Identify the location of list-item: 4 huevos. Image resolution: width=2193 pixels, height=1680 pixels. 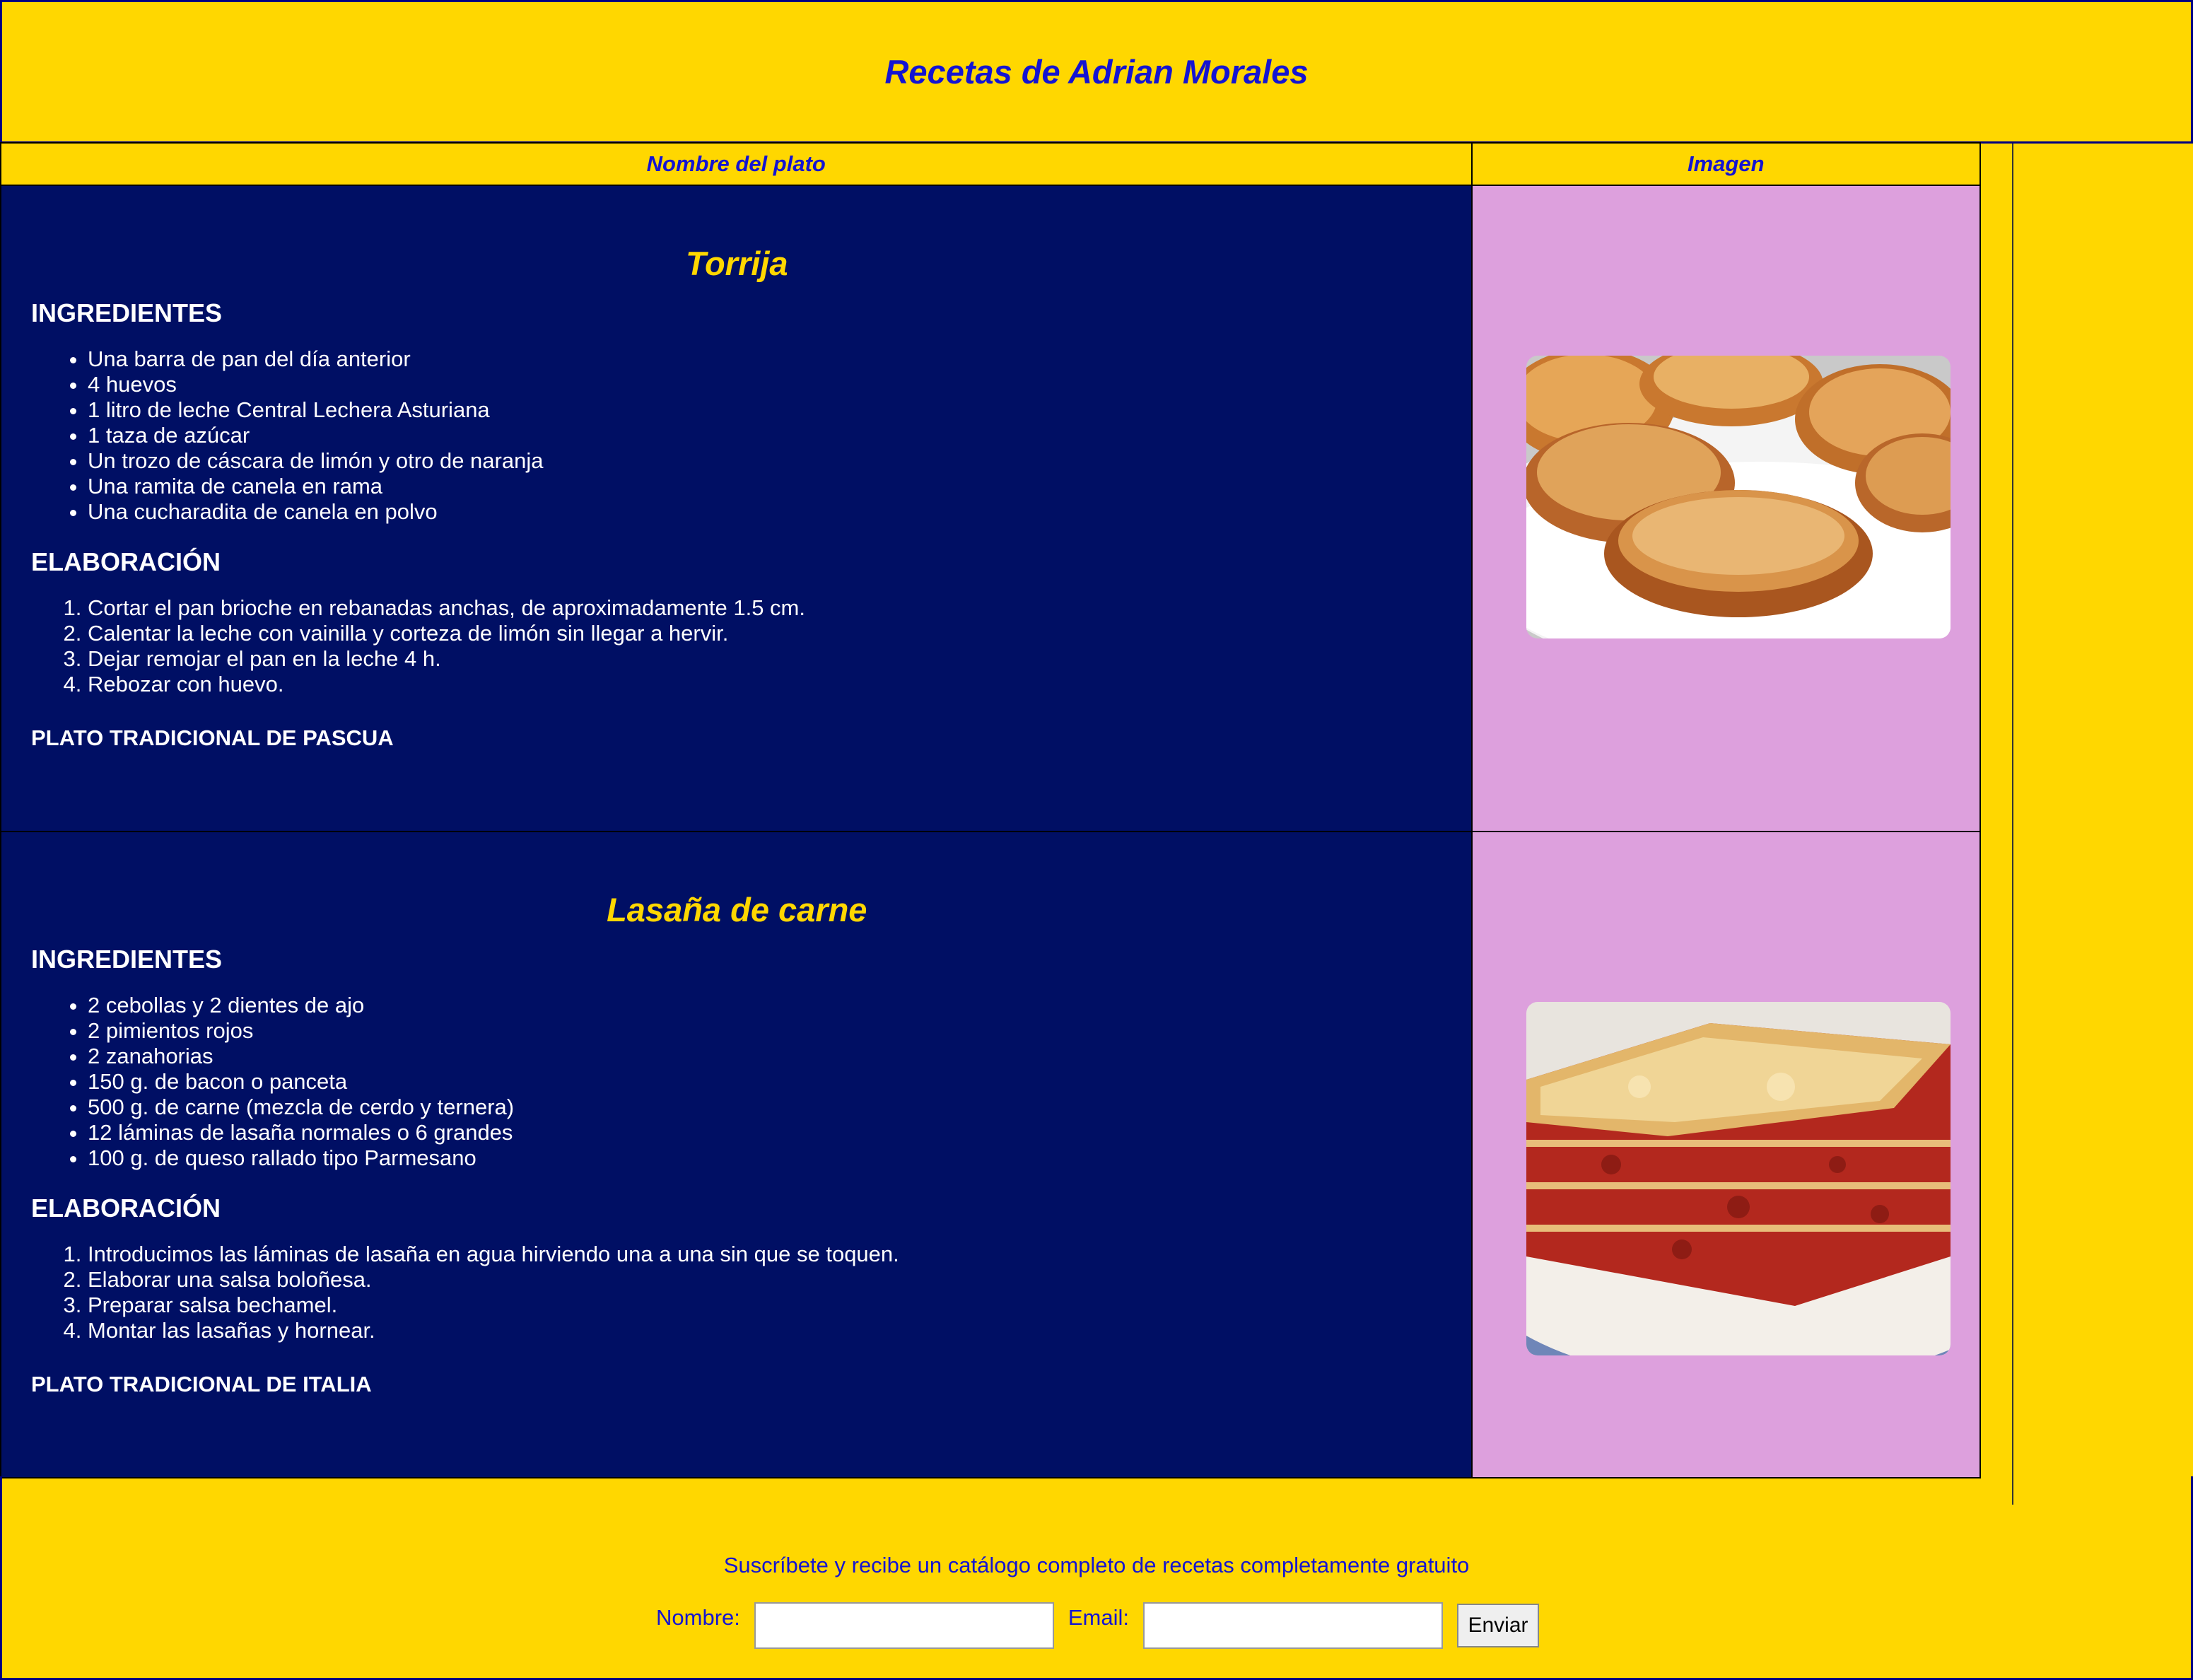
(765, 385).